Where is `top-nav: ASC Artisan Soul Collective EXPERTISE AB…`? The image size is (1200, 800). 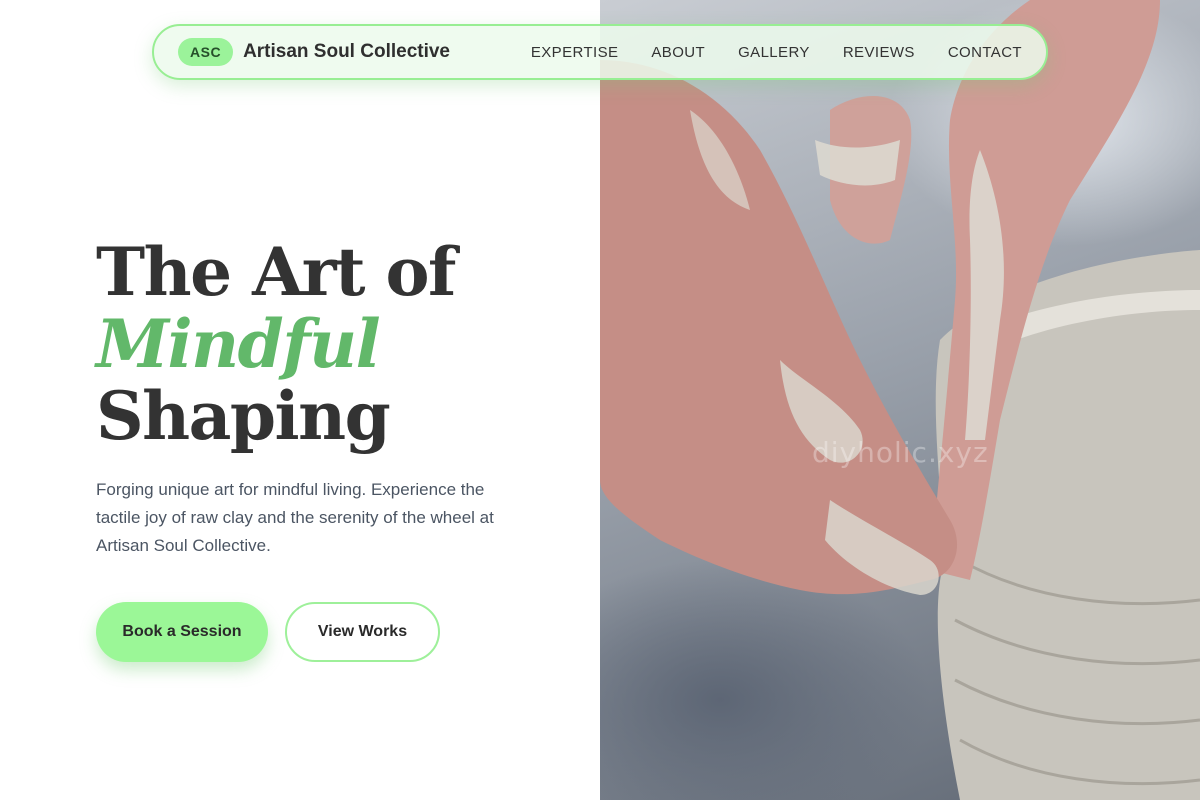
top-nav: ASC Artisan Soul Collective EXPERTISE AB… is located at coordinates (600, 52).